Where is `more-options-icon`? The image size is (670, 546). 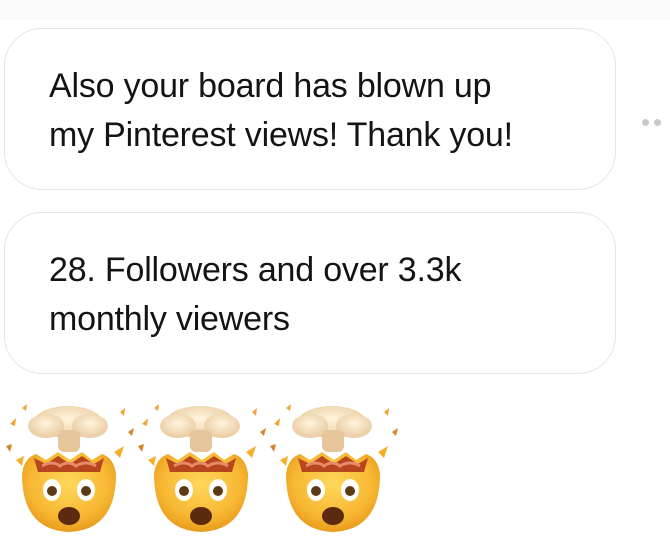 more-options-icon is located at coordinates (656, 122).